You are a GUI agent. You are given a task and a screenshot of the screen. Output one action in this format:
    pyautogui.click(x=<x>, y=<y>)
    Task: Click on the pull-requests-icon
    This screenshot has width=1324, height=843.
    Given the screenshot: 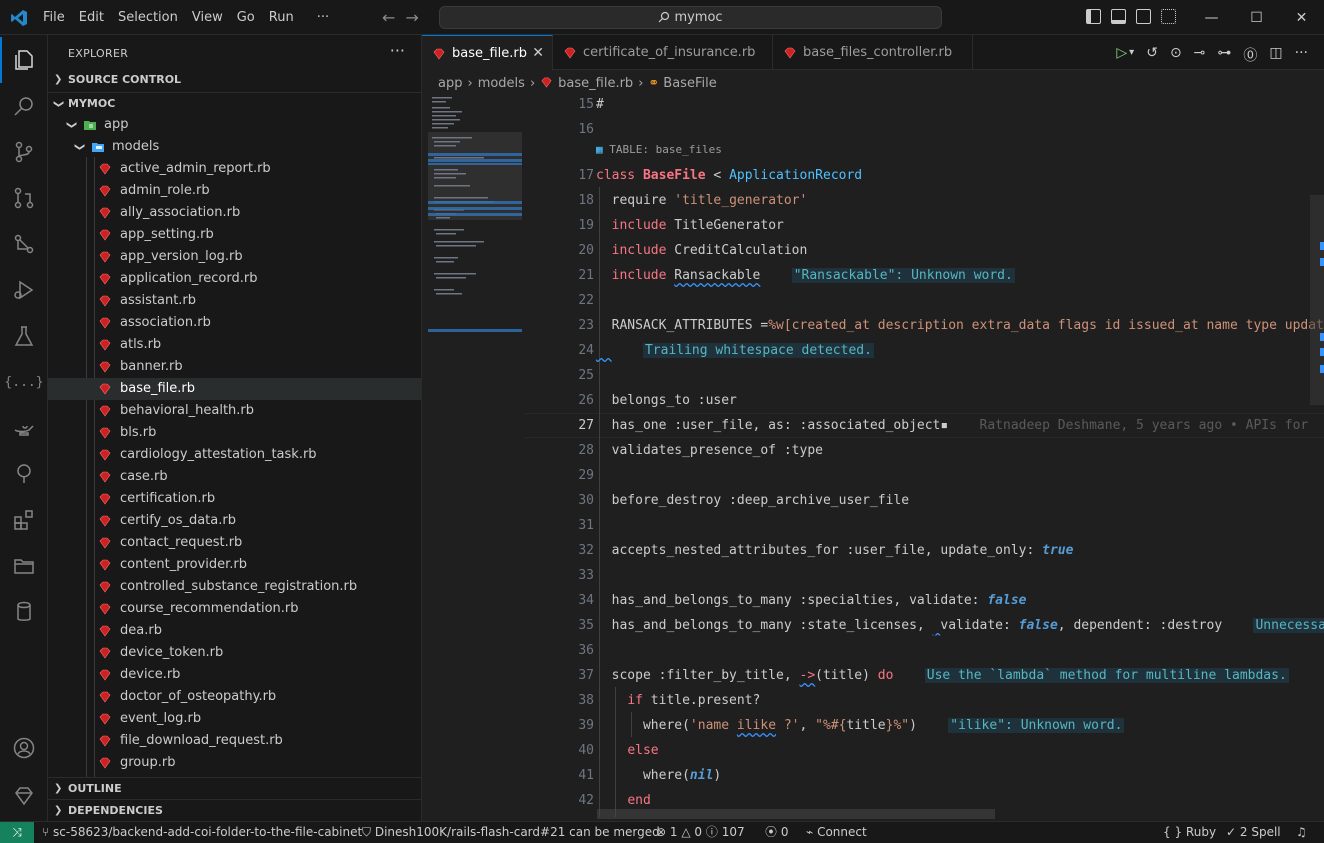 What is the action you would take?
    pyautogui.click(x=24, y=198)
    